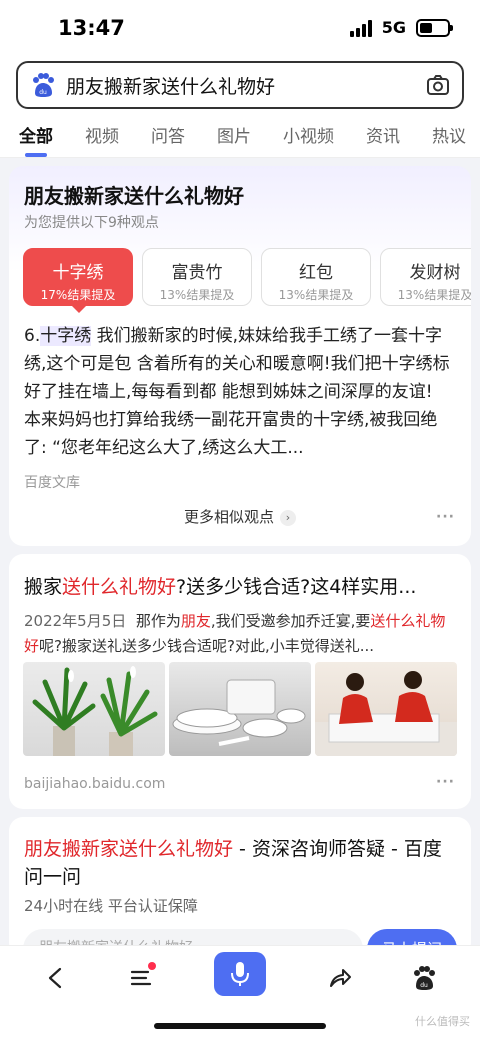  Describe the element at coordinates (442, 1021) in the screenshot. I see `watermark: 什么值得买` at that location.